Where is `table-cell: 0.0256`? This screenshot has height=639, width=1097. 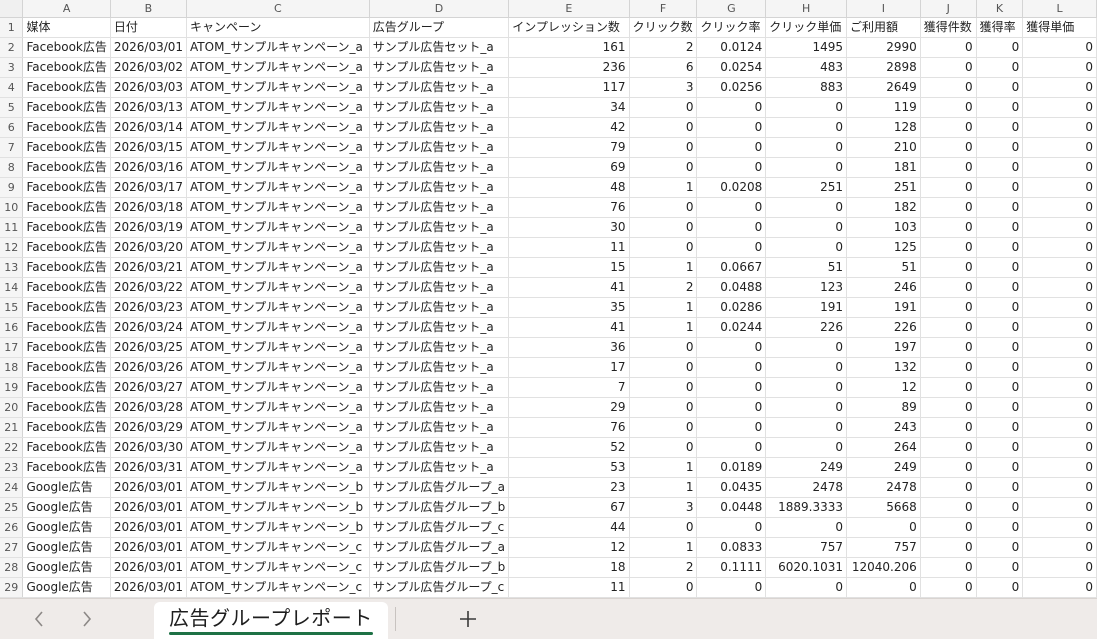 table-cell: 0.0256 is located at coordinates (731, 87).